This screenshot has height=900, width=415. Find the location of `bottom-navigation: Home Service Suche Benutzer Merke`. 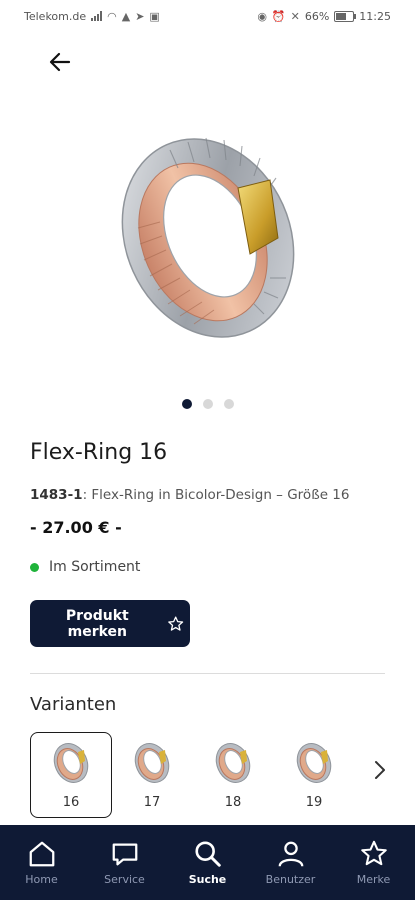

bottom-navigation: Home Service Suche Benutzer Merke is located at coordinates (207, 862).